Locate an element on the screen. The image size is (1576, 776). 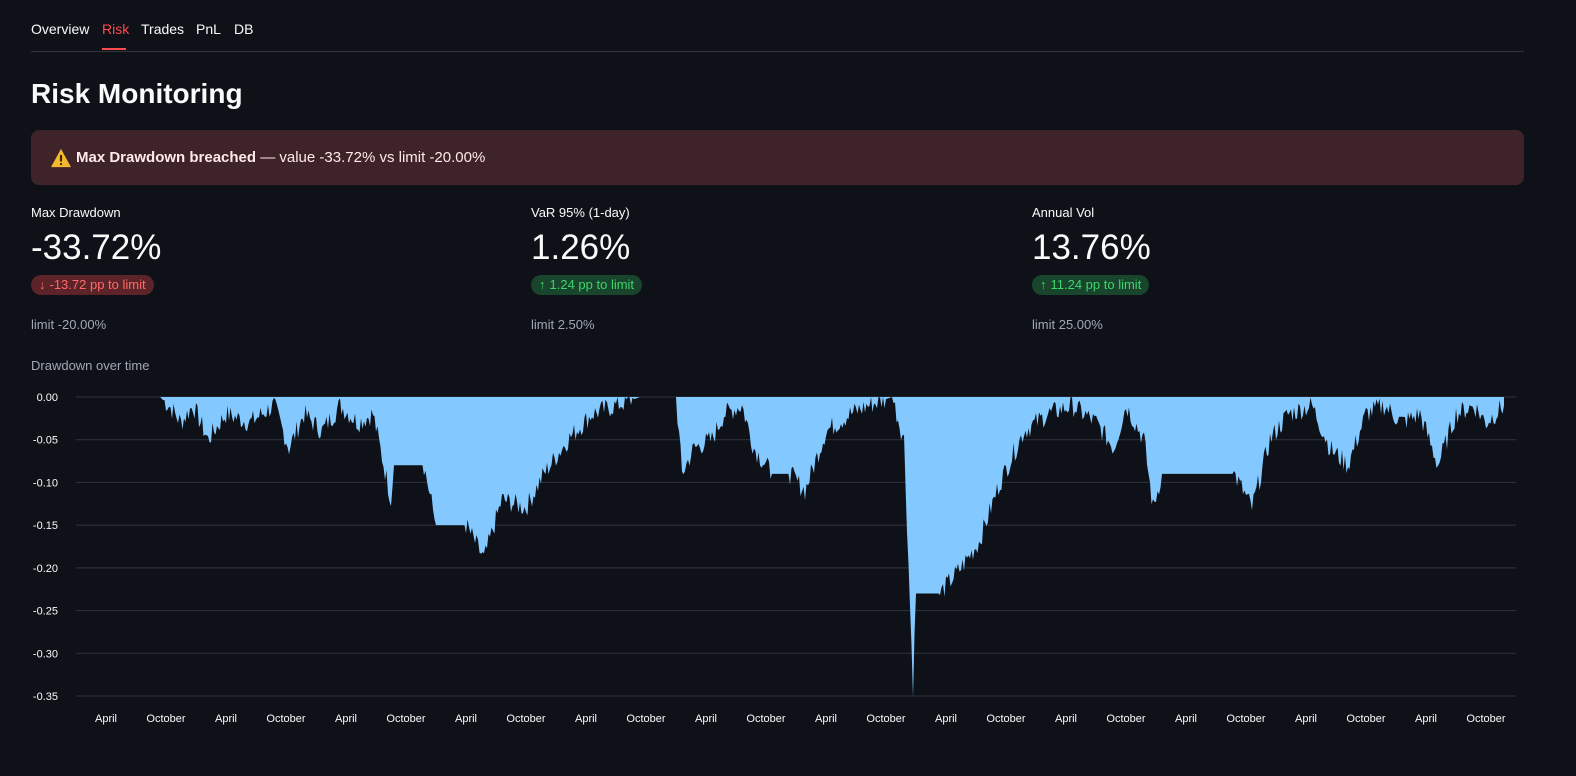
page-title: Risk Monitoring is located at coordinates (137, 93).